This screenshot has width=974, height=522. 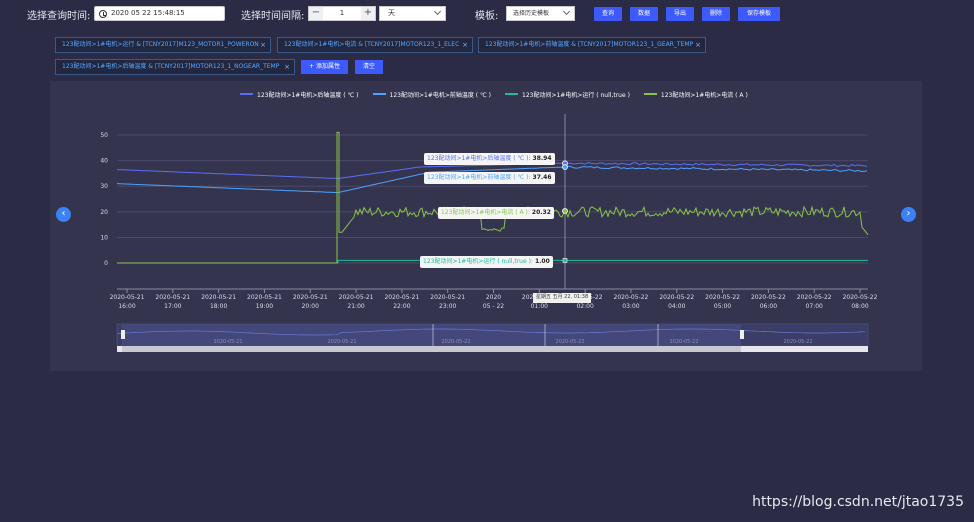 I want to click on y-tick-label: 0, so click(x=106, y=263).